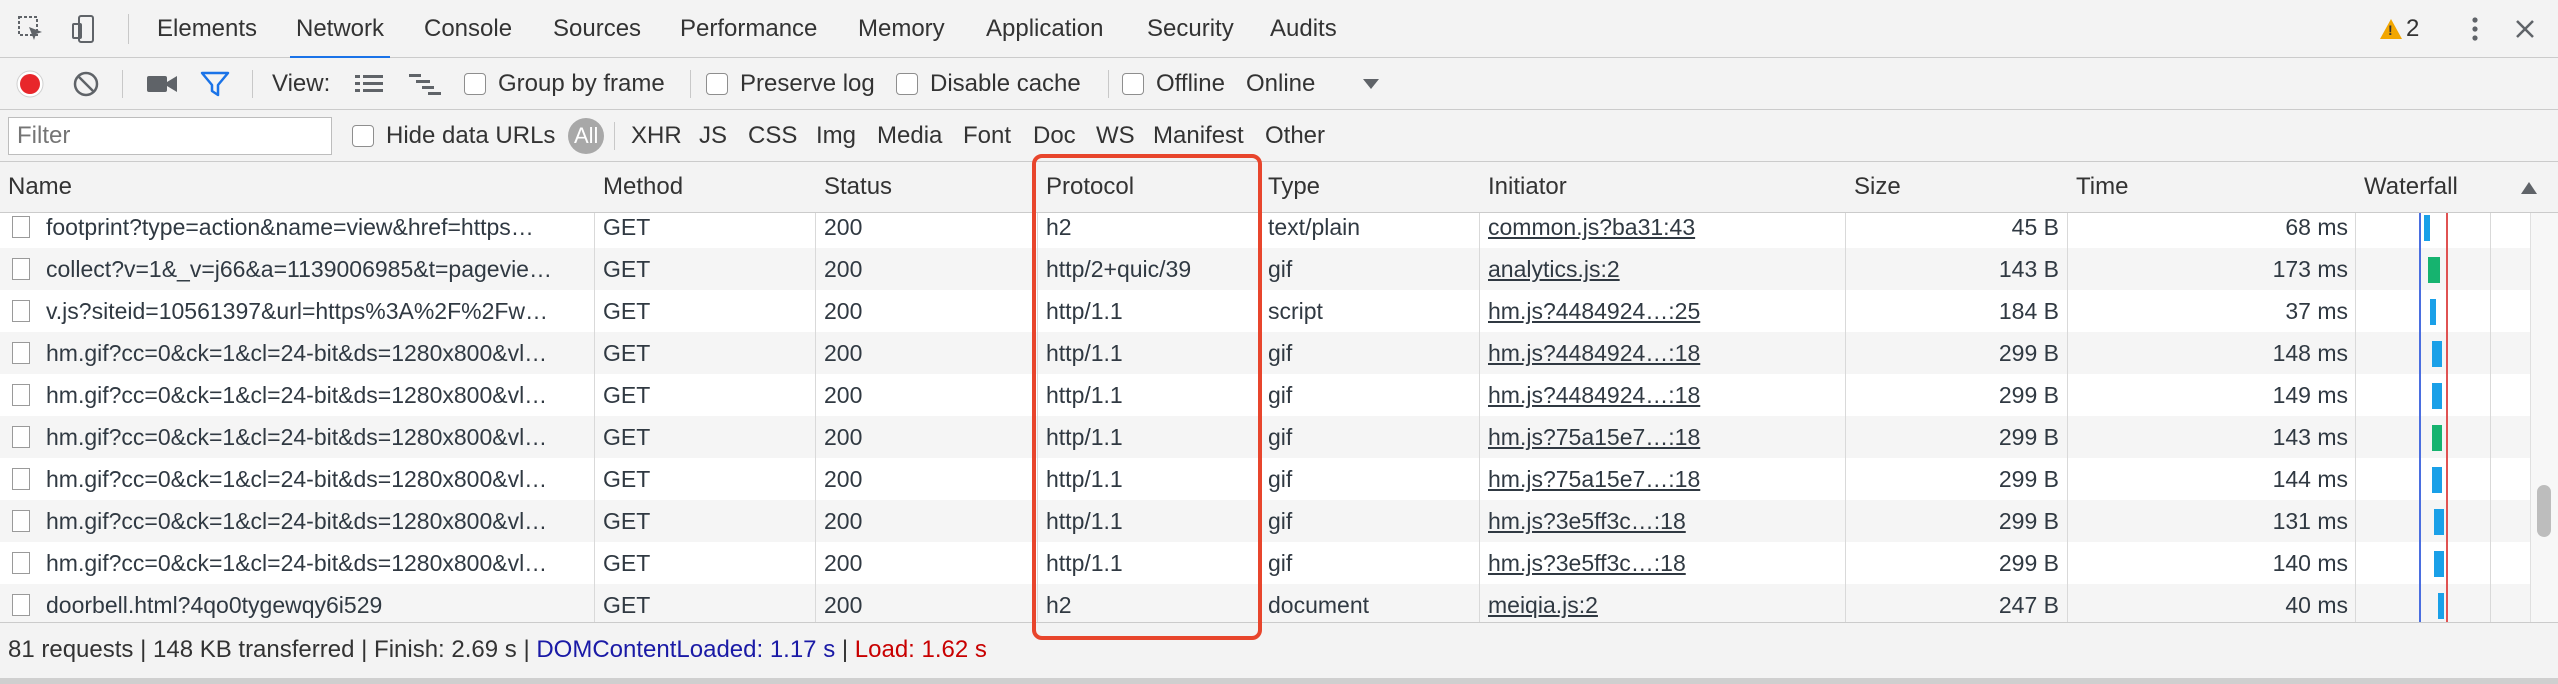 This screenshot has height=684, width=2558. What do you see at coordinates (1044, 29) in the screenshot?
I see `tab-application: Application` at bounding box center [1044, 29].